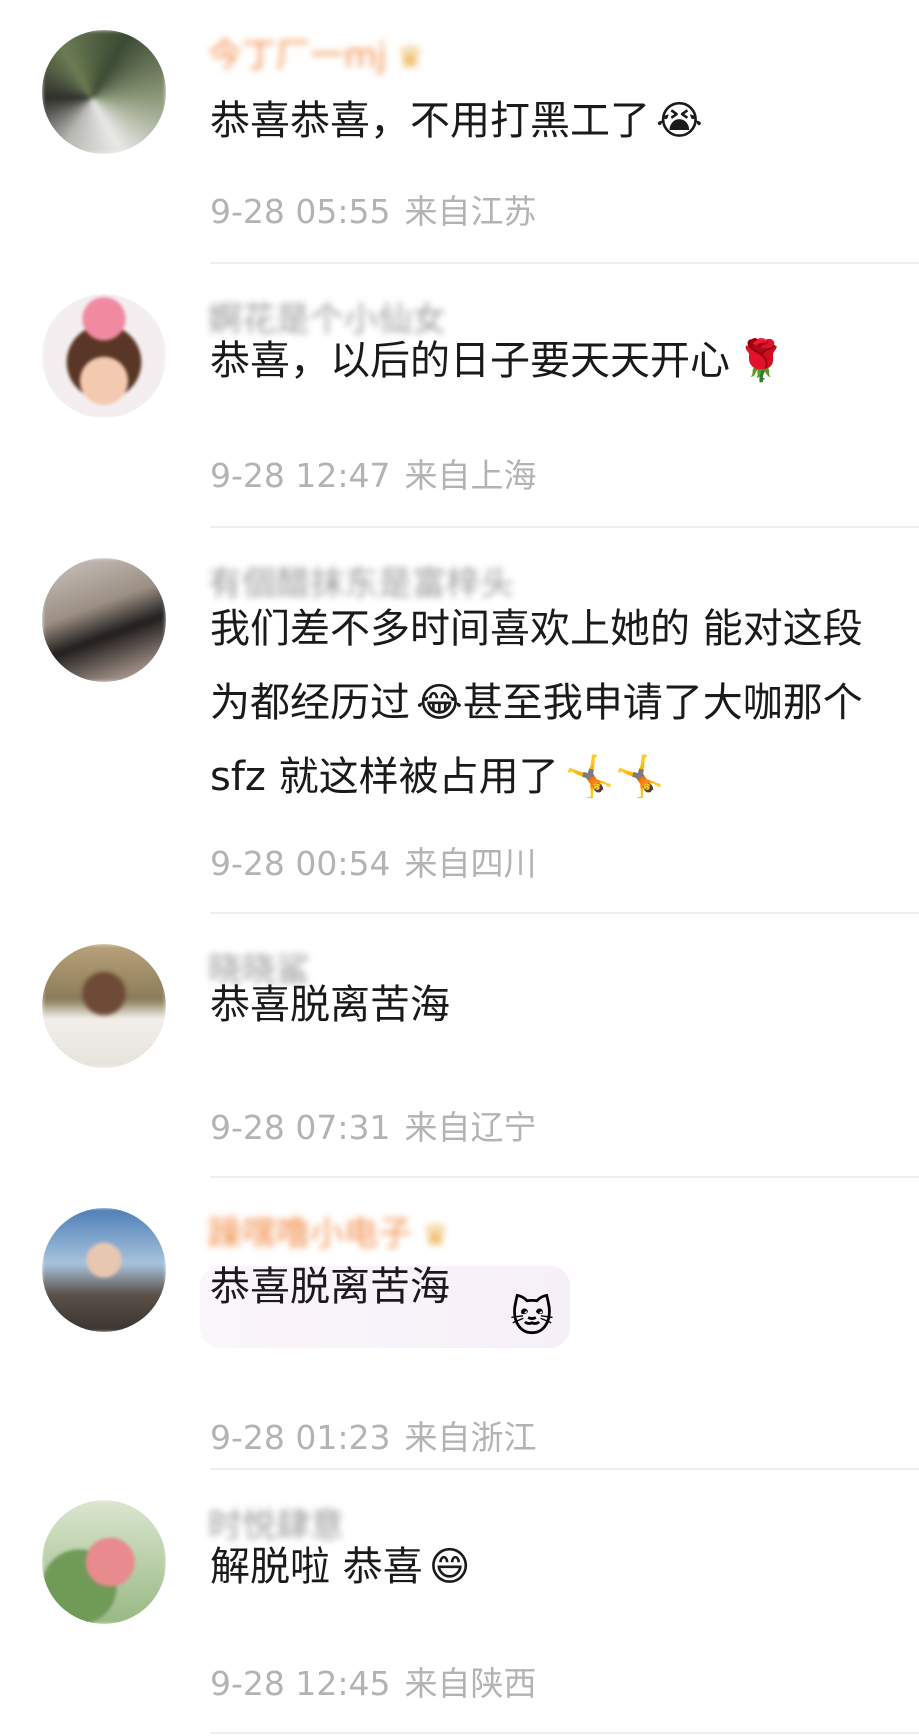 The height and width of the screenshot is (1736, 919). Describe the element at coordinates (315, 56) in the screenshot. I see `username: 今丁厂一mj ♛` at that location.